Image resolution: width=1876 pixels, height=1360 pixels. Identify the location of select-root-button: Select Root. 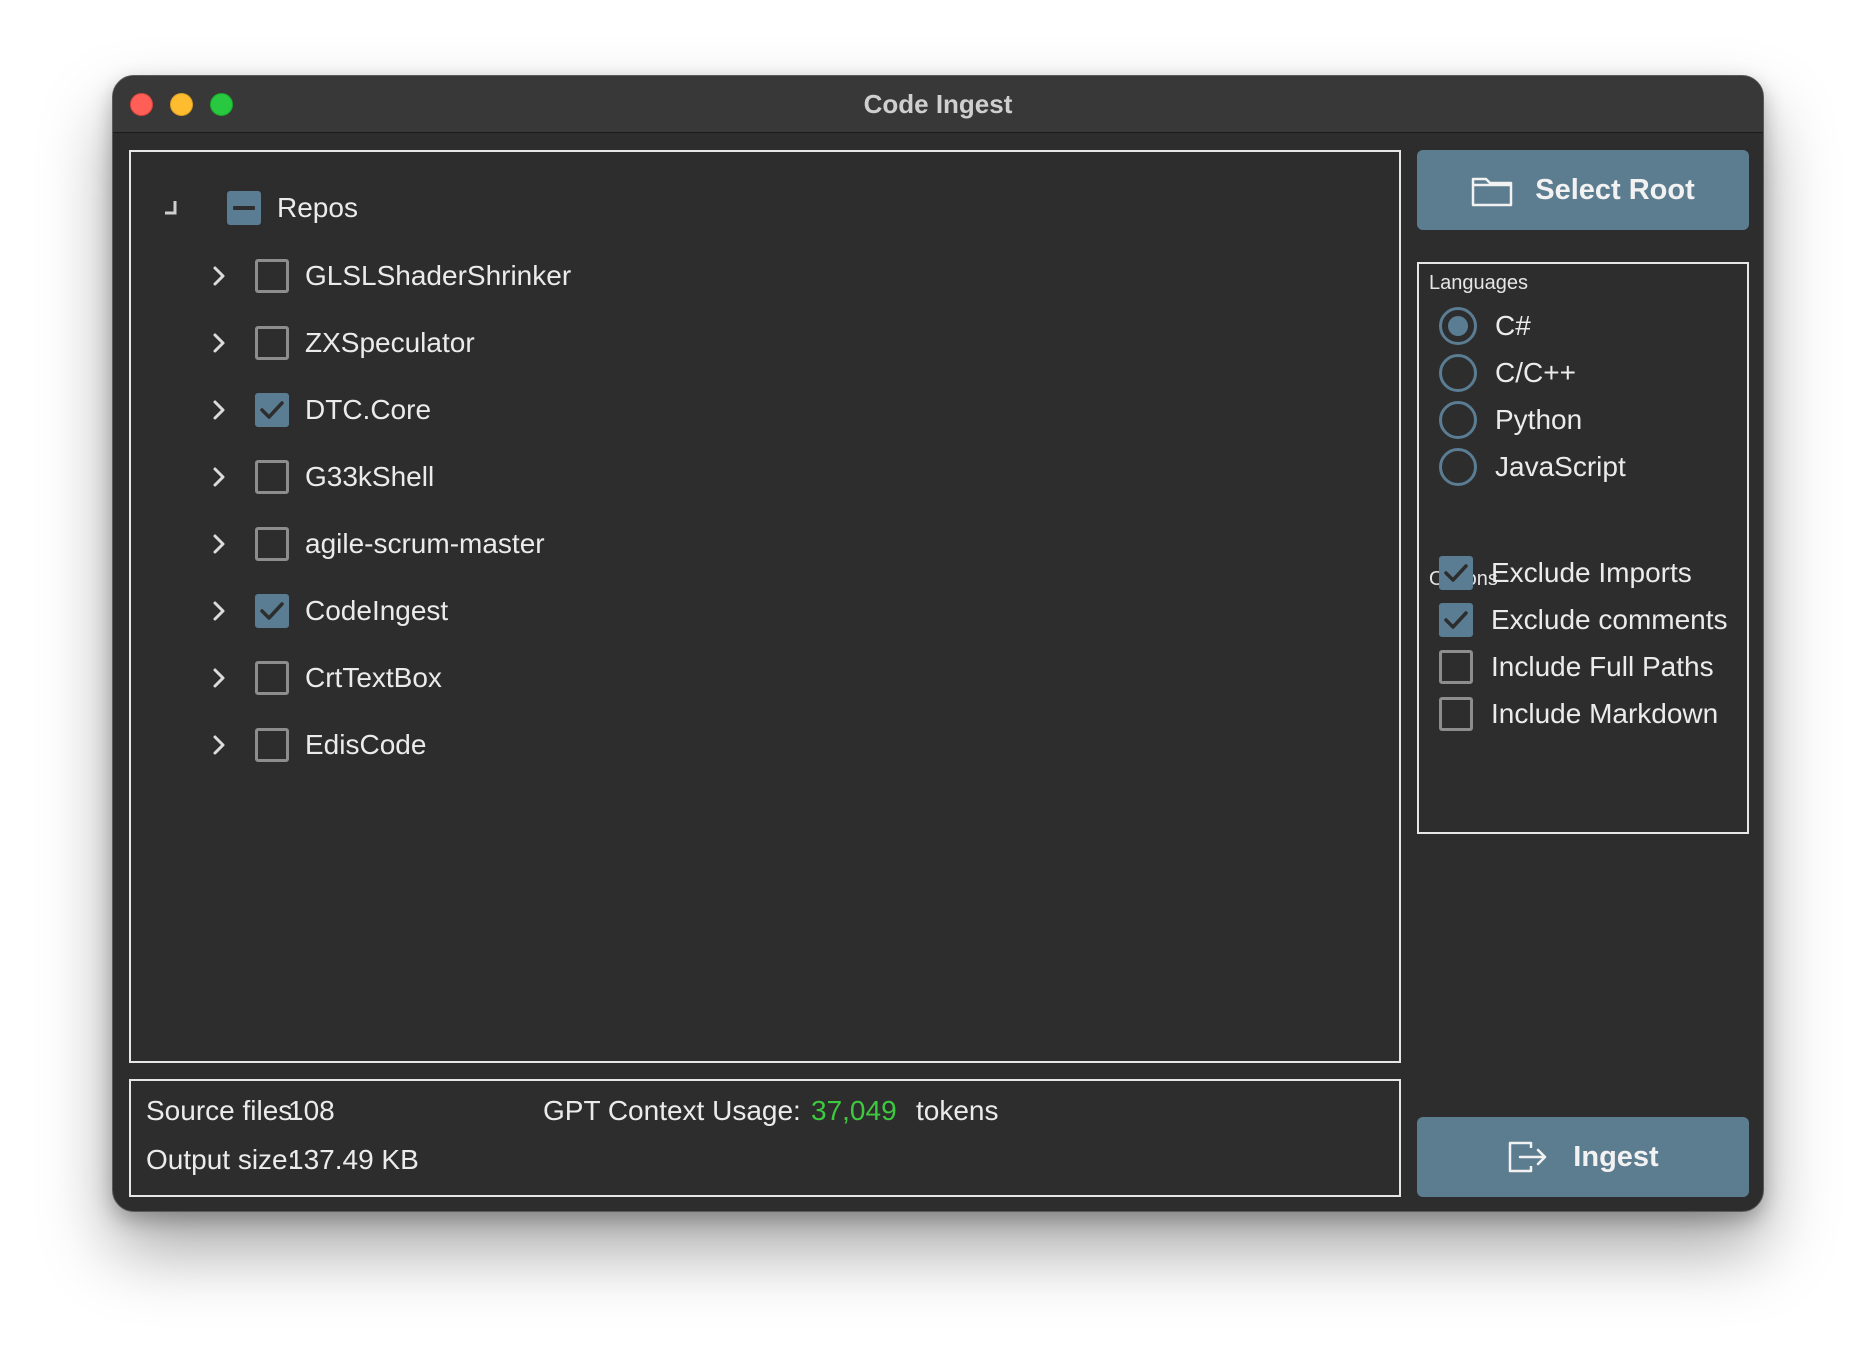
(1583, 190).